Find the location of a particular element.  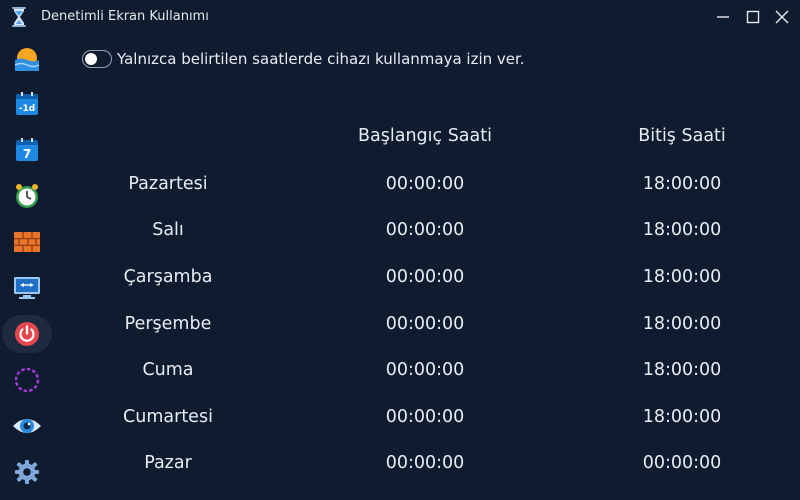

calendar-day-text: -1d is located at coordinates (27, 109).